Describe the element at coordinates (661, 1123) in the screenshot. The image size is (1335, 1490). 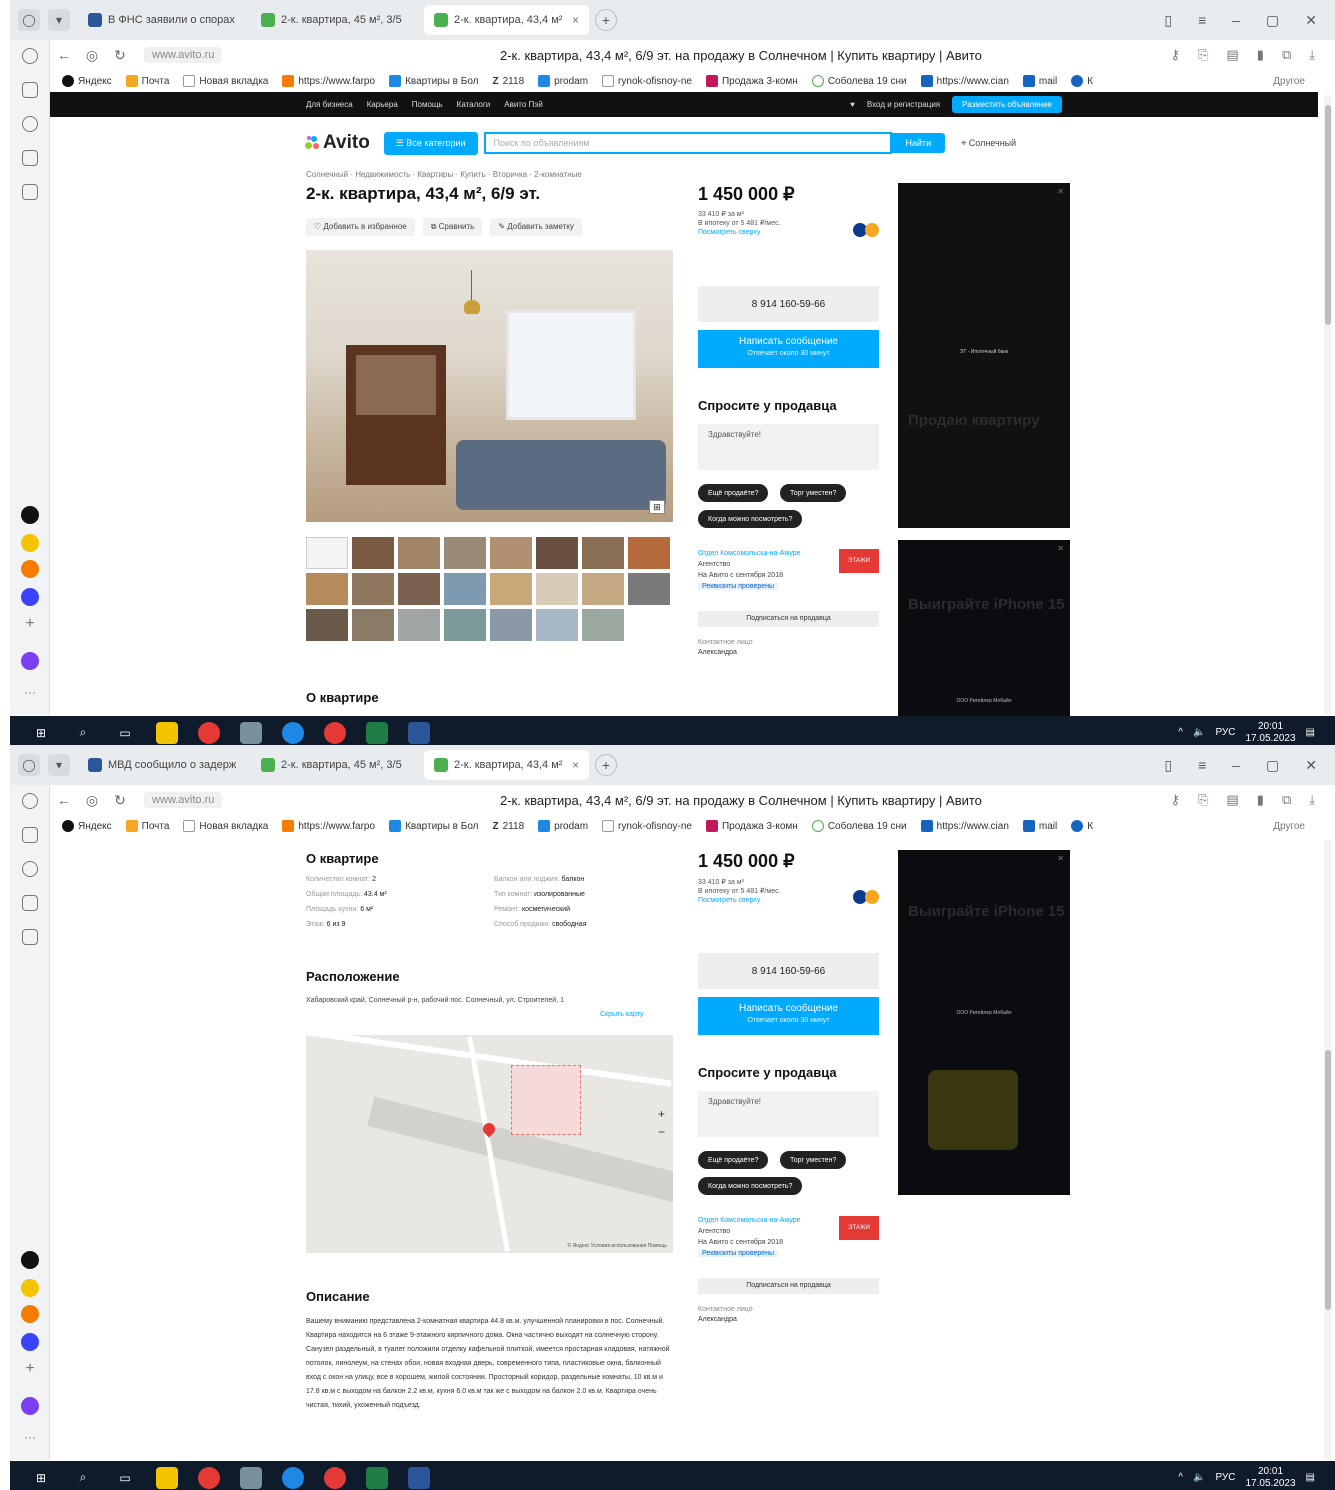
I see `map-zoom-controls: + −` at that location.